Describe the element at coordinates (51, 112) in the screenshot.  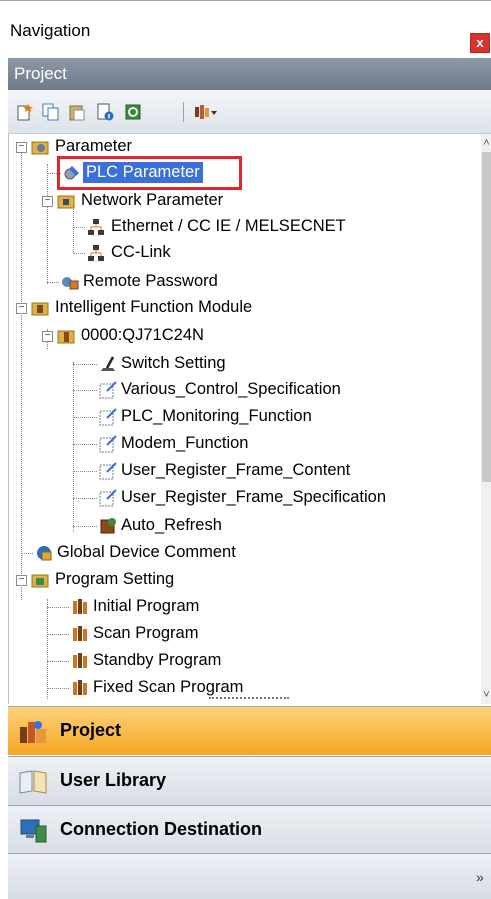
I see `copy-icon` at that location.